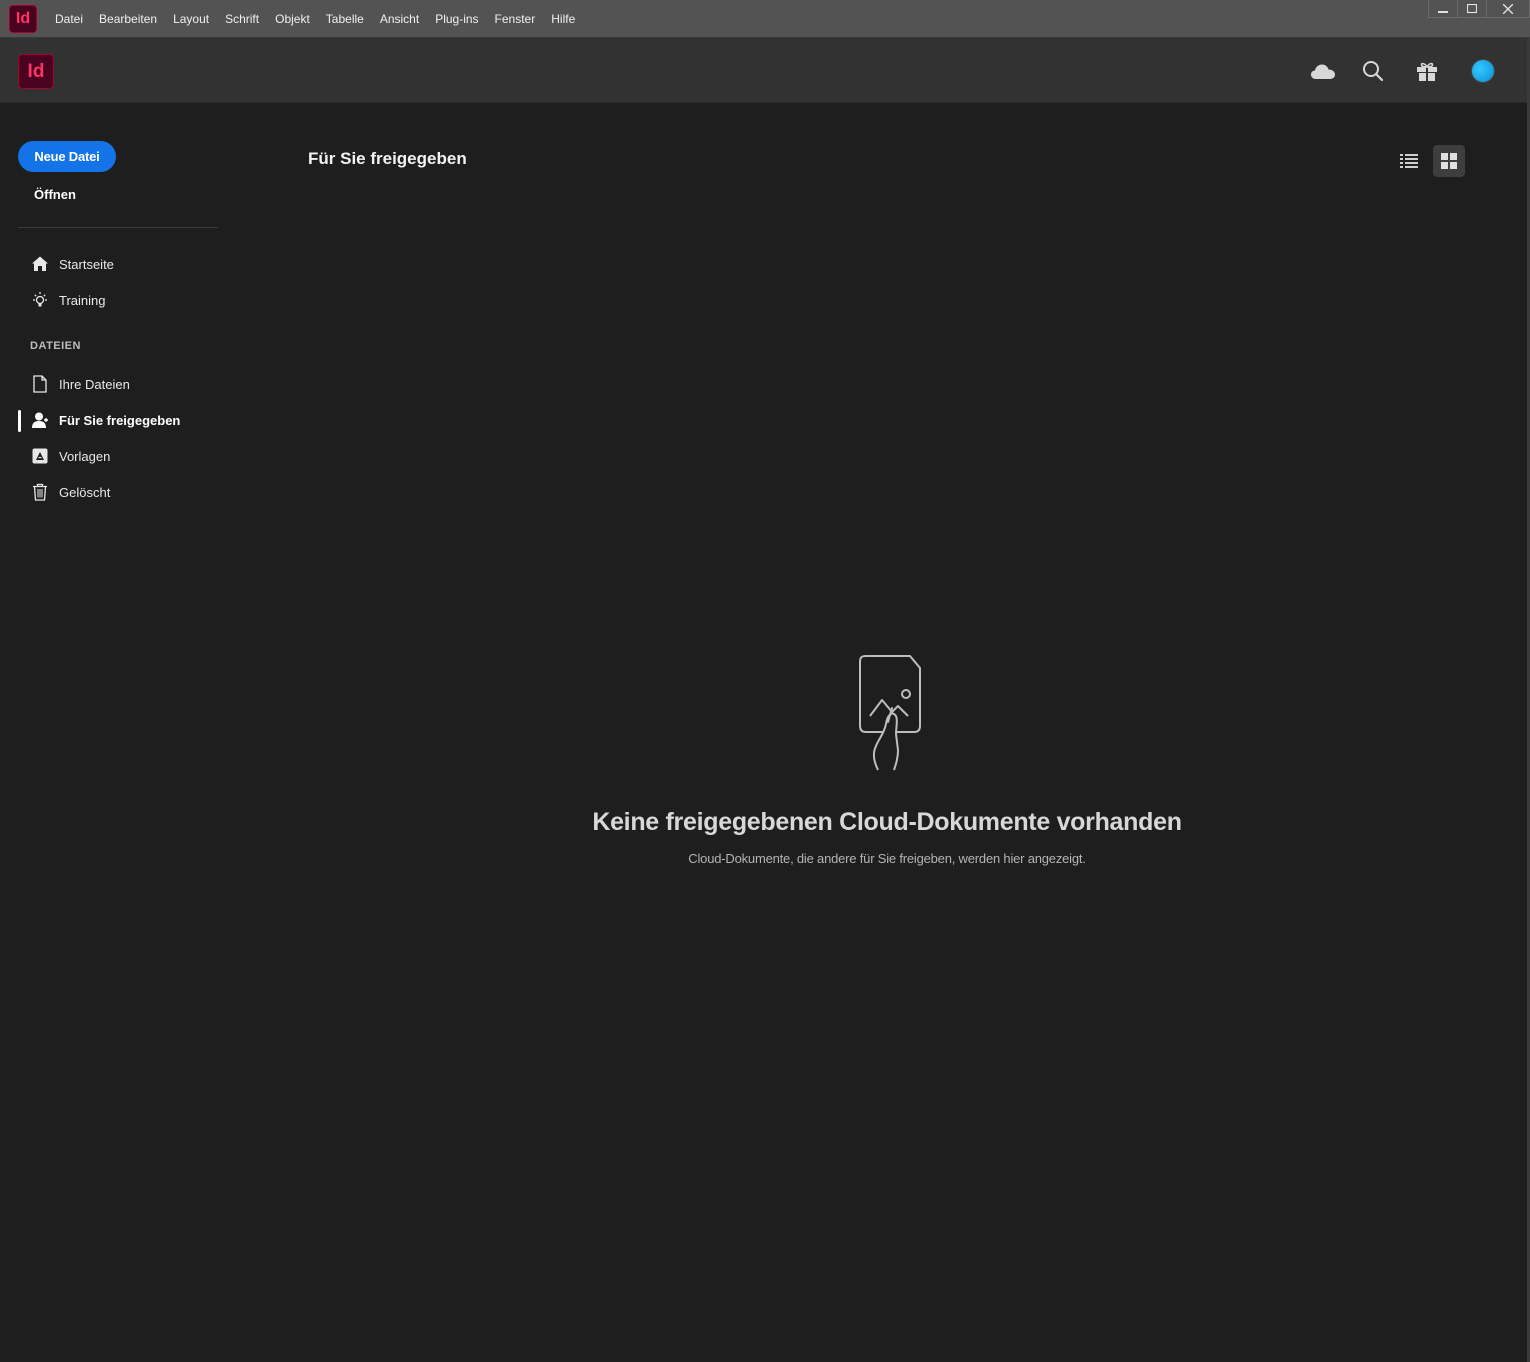 The image size is (1530, 1362). What do you see at coordinates (1483, 71) in the screenshot?
I see `avatar` at bounding box center [1483, 71].